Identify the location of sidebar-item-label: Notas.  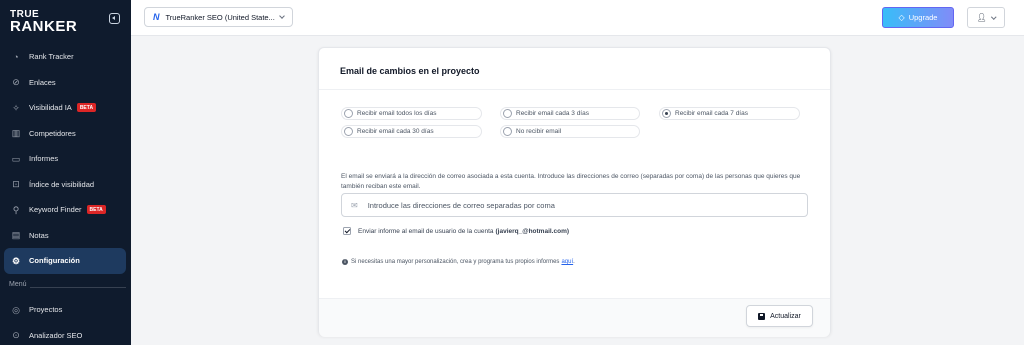
(39, 235).